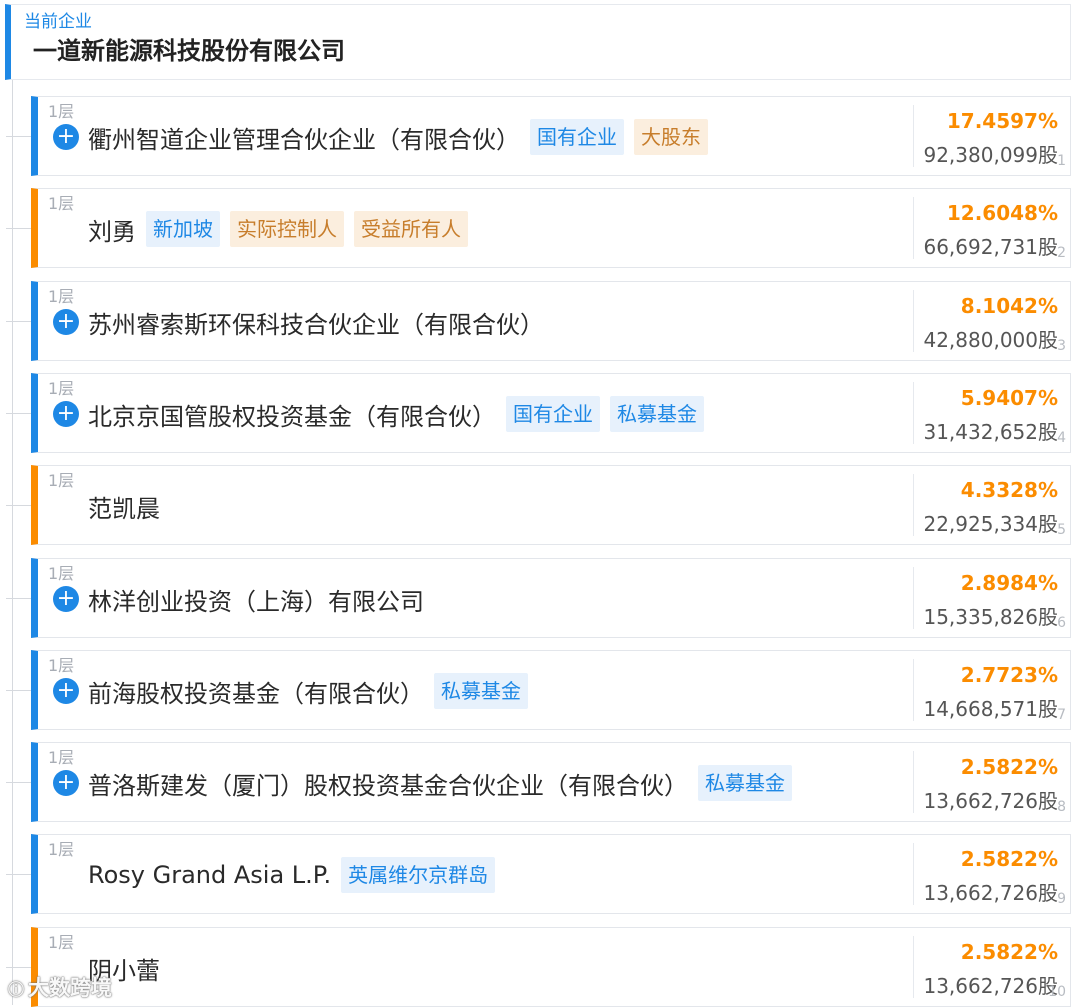  What do you see at coordinates (1061, 807) in the screenshot?
I see `row-index: 8` at bounding box center [1061, 807].